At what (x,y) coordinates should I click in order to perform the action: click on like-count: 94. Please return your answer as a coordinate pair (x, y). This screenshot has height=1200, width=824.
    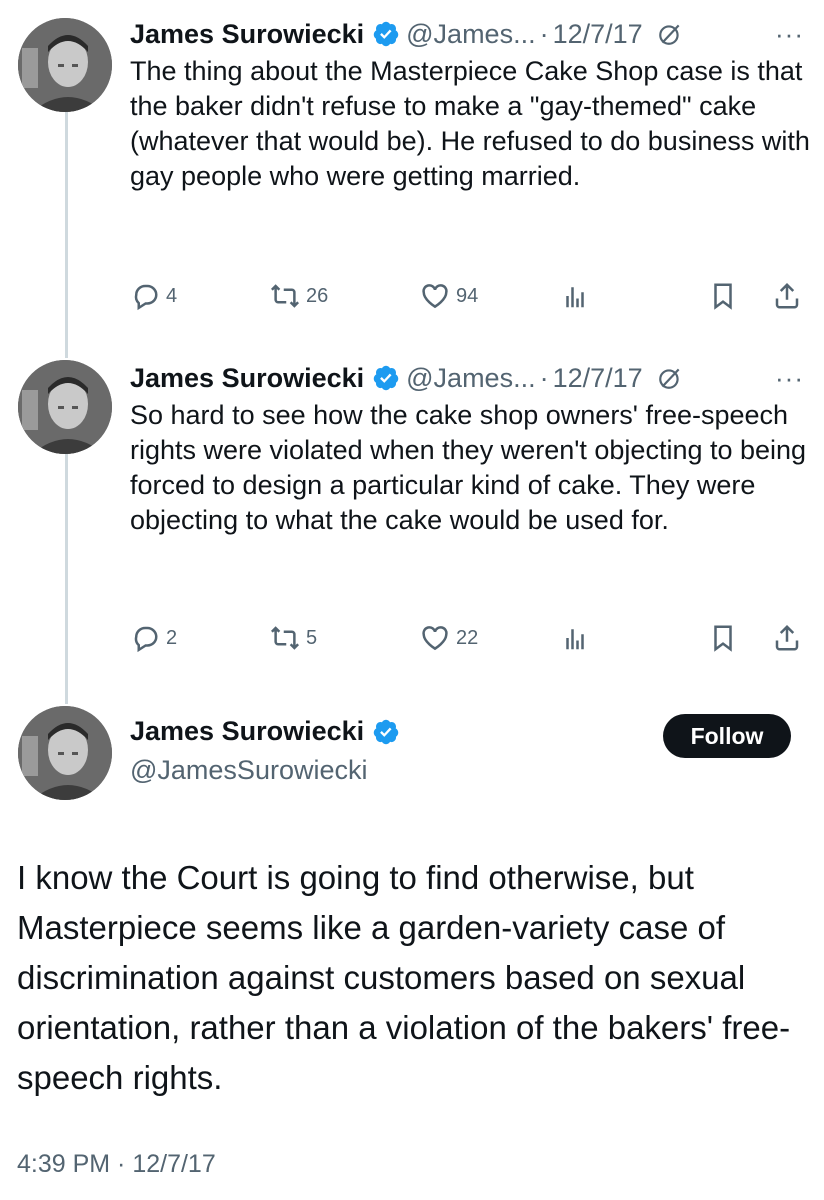
    Looking at the image, I should click on (467, 295).